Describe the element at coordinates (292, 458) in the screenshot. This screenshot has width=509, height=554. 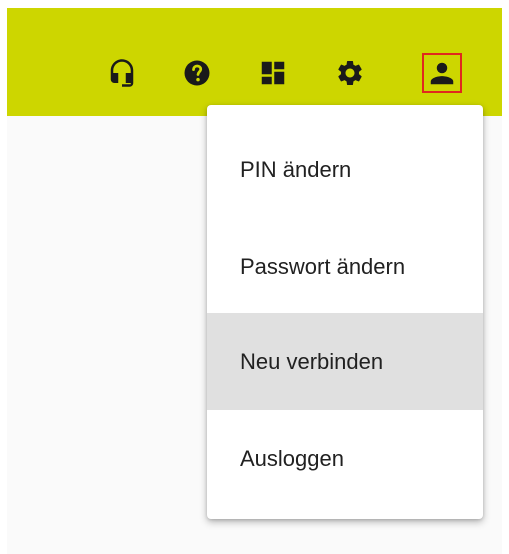
I see `menu-item-label: Ausloggen` at that location.